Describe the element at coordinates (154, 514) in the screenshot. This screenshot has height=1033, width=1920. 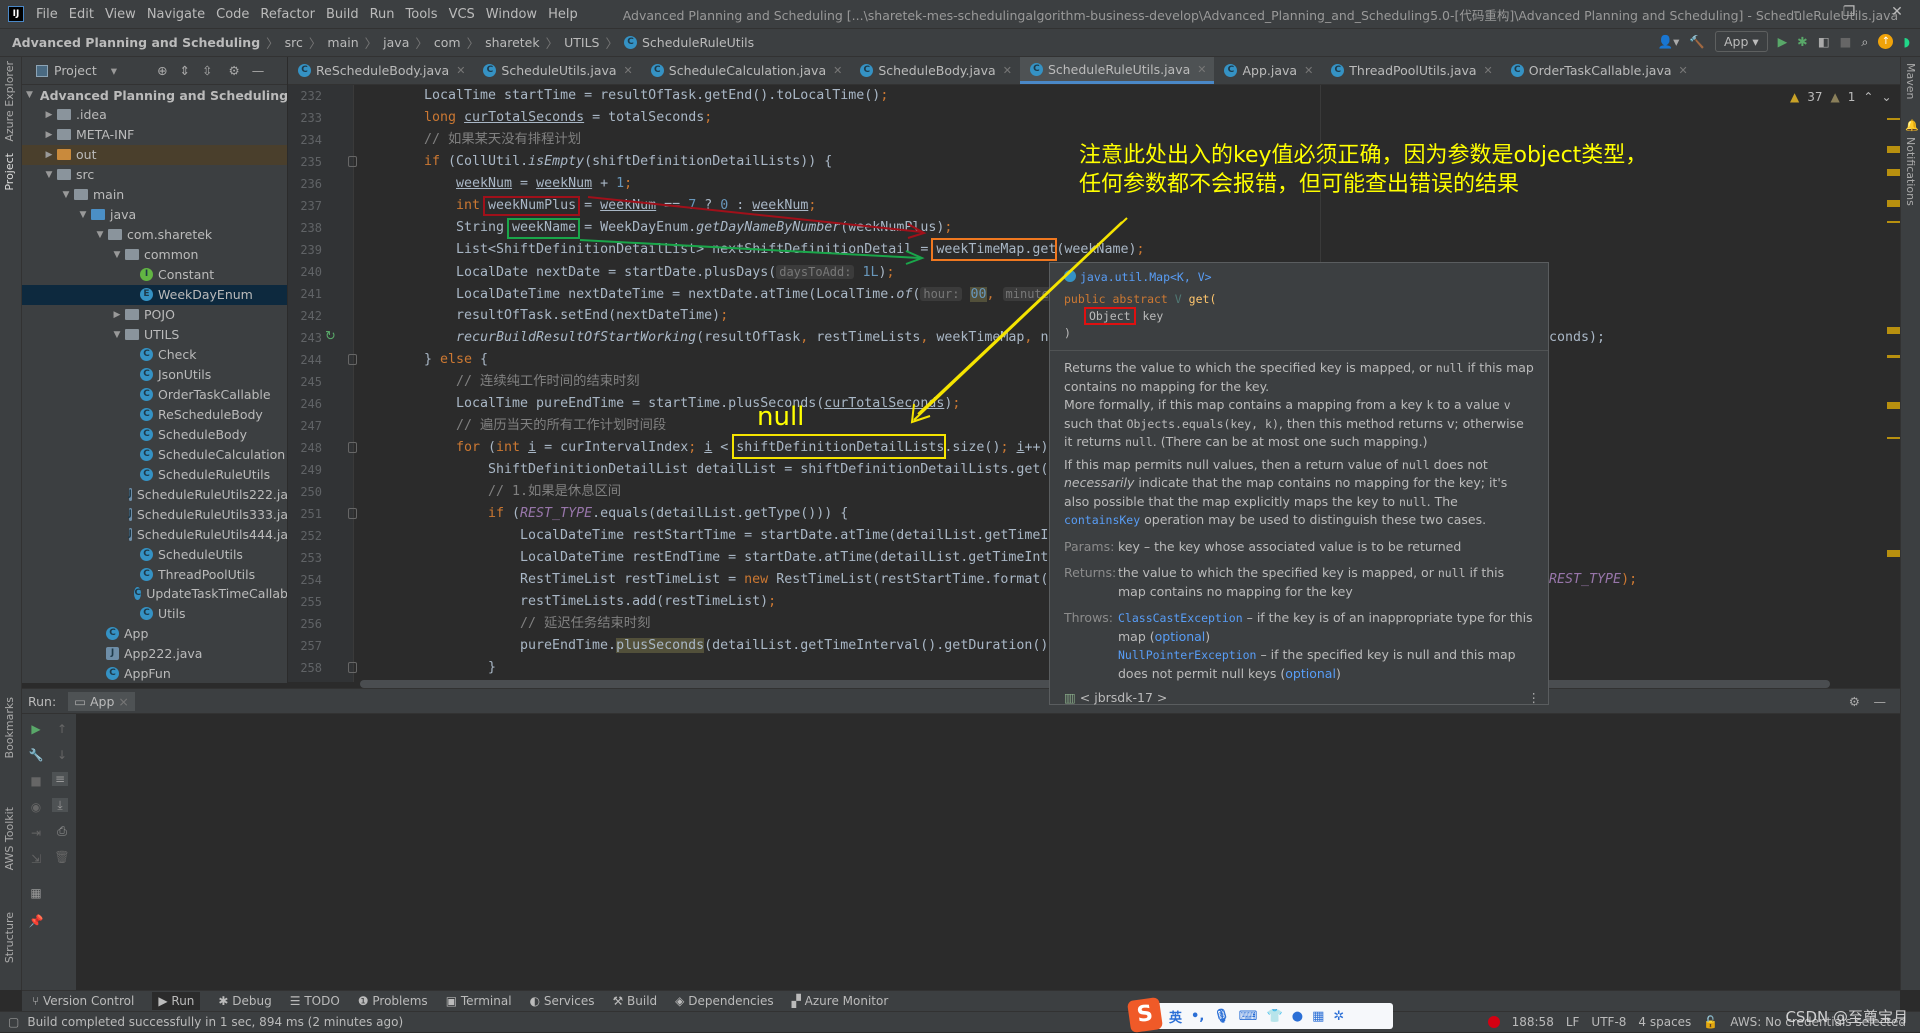
I see `tree-item: J ScheduleRuleUtils333.ja` at that location.